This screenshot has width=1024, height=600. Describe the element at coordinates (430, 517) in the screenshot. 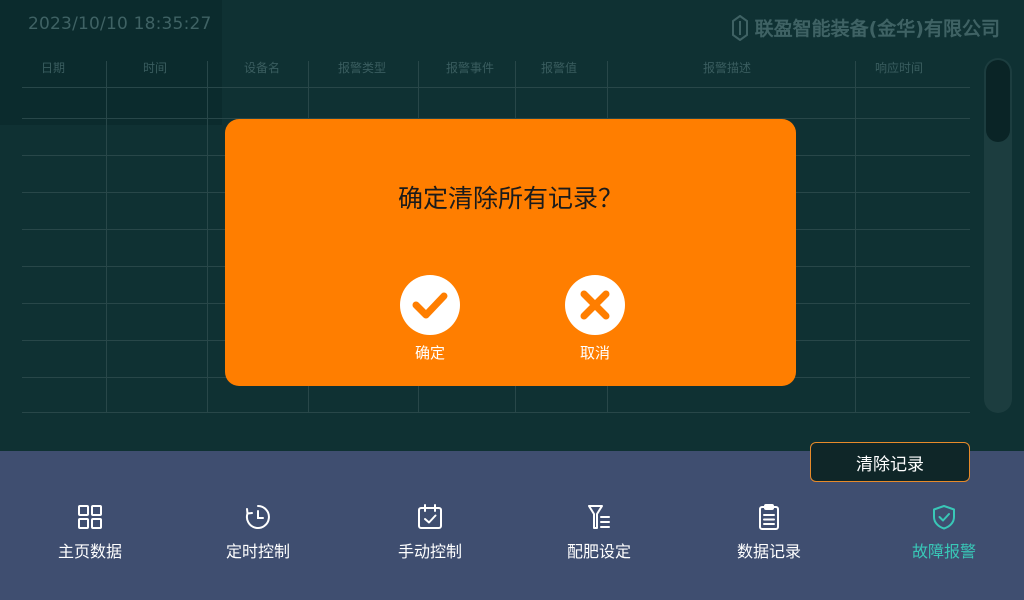

I see `calendar-check-icon` at that location.